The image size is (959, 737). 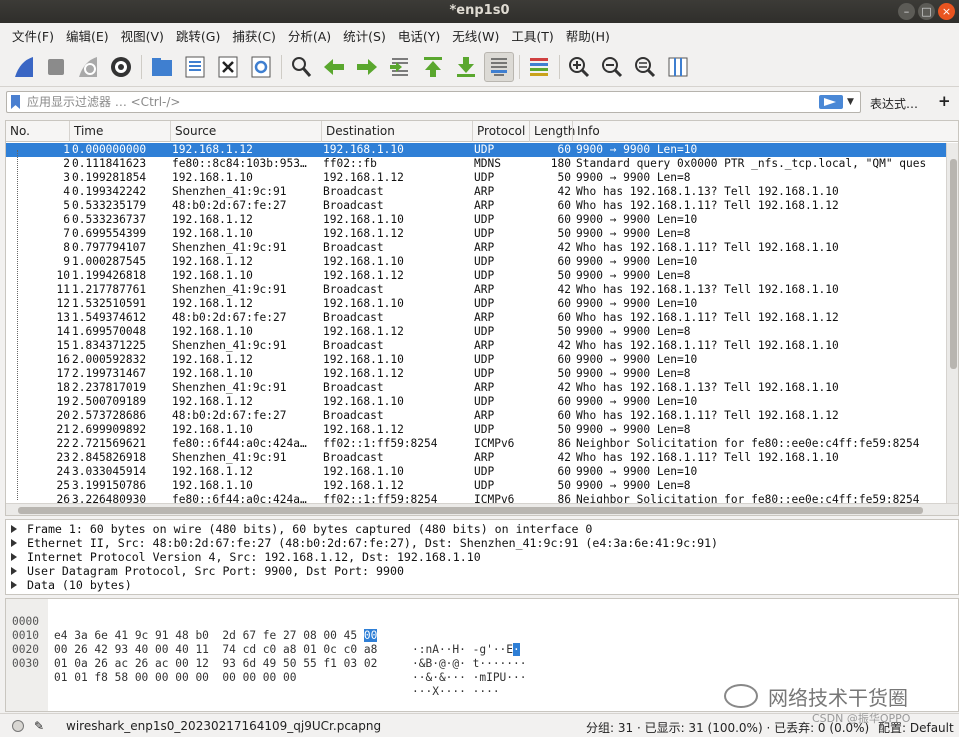 I want to click on column-source: Source, so click(x=245, y=131).